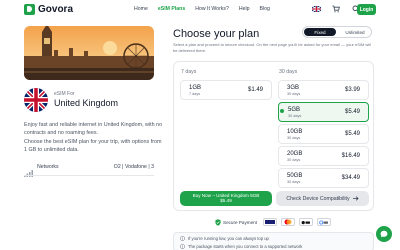 This screenshot has width=400, height=250. I want to click on plan-price: $1.49, so click(255, 90).